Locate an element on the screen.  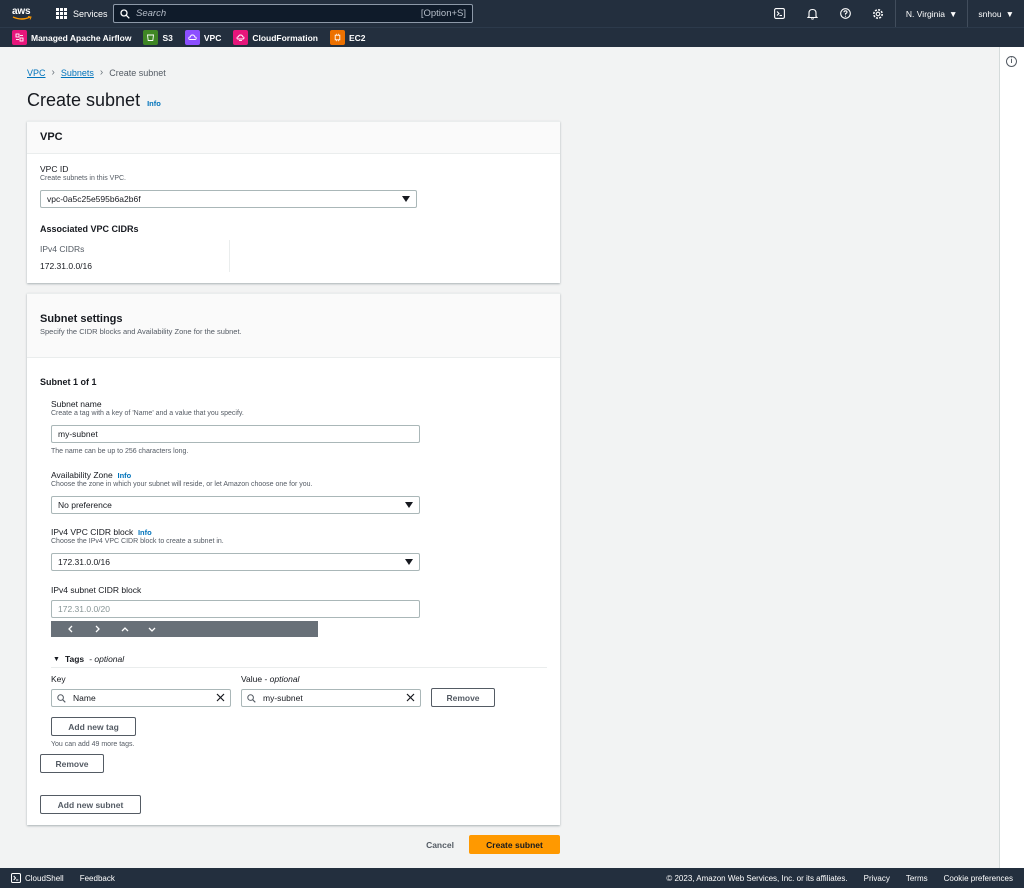
tag-value-input: my-subnet is located at coordinates (331, 698).